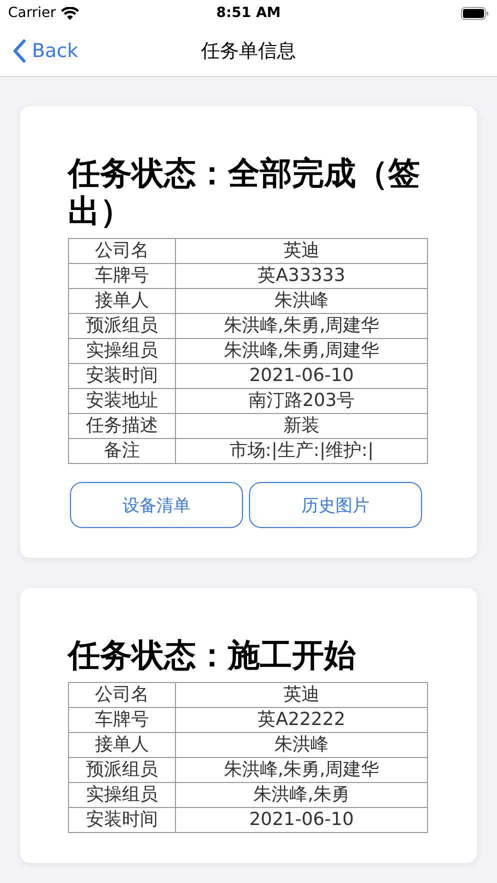  What do you see at coordinates (32, 13) in the screenshot?
I see `carrier-label: Carrier` at bounding box center [32, 13].